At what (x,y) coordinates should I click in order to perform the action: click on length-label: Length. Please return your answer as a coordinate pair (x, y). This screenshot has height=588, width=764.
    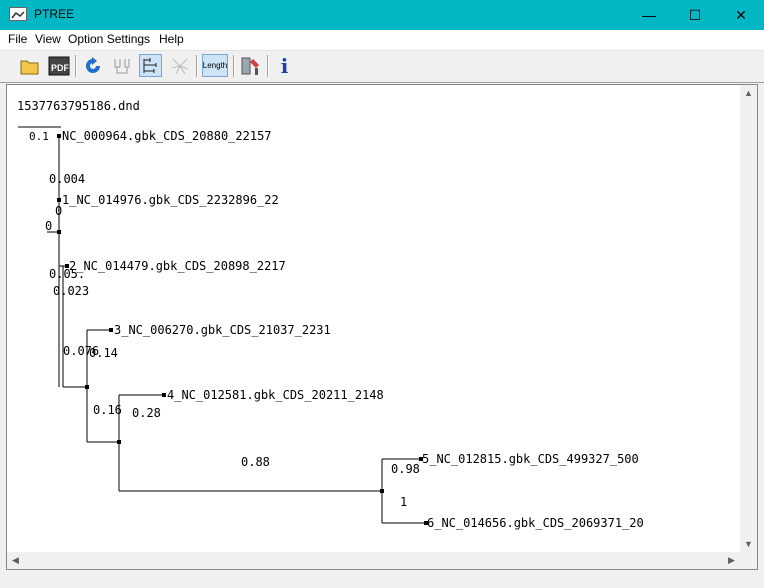
    Looking at the image, I should click on (215, 65).